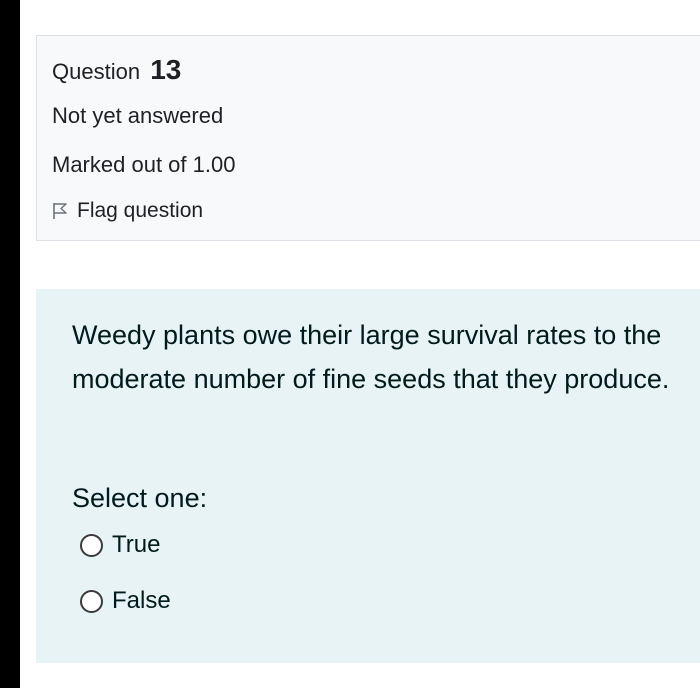 The width and height of the screenshot is (700, 688). What do you see at coordinates (91, 545) in the screenshot?
I see `radio-true` at bounding box center [91, 545].